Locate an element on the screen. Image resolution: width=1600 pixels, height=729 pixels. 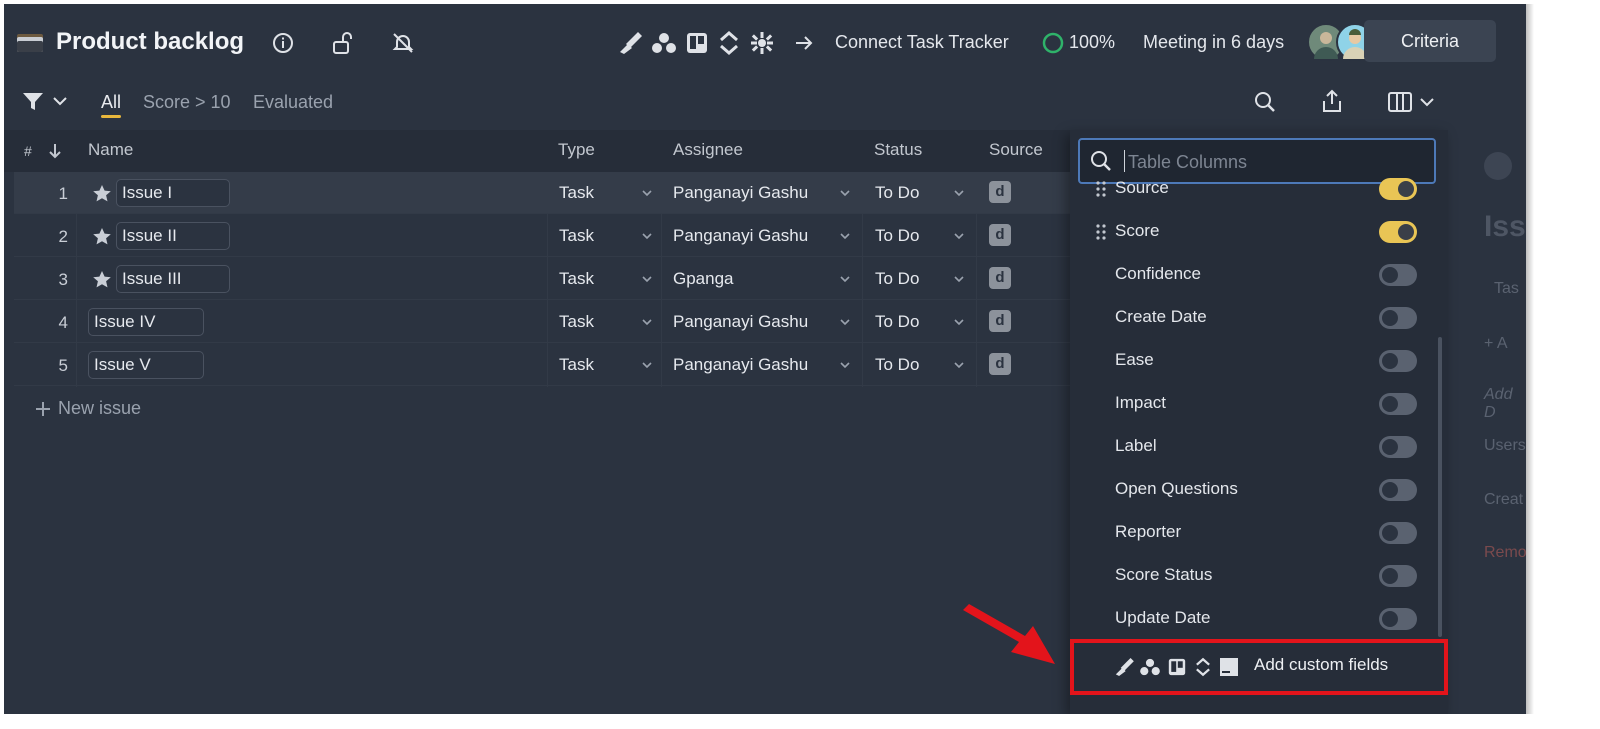
assignee-select: Gpanga is located at coordinates (703, 279).